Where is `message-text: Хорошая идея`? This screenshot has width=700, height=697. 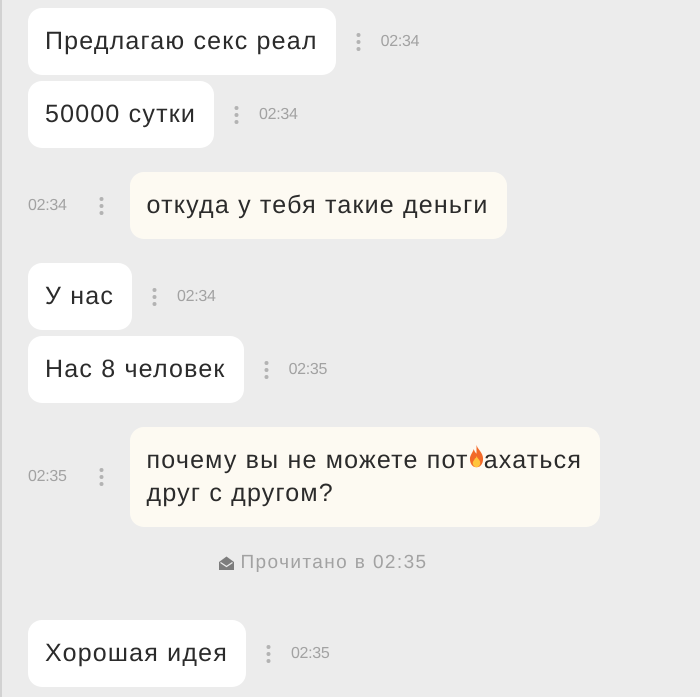 message-text: Хорошая идея is located at coordinates (136, 653).